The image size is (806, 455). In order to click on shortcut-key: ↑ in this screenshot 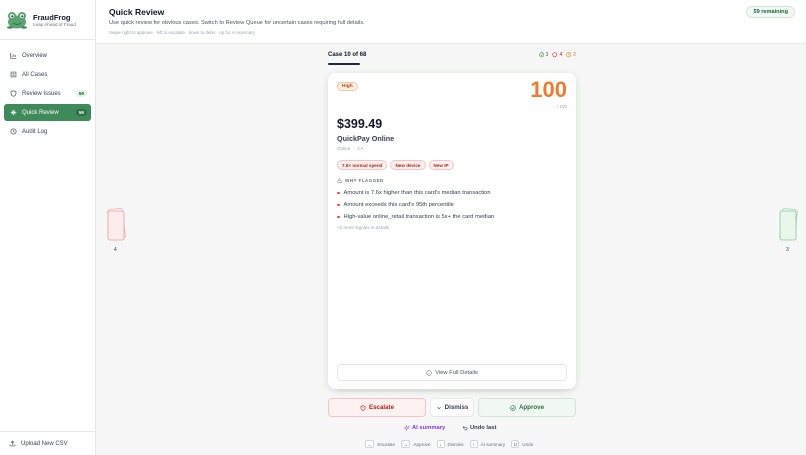, I will do `click(473, 444)`.